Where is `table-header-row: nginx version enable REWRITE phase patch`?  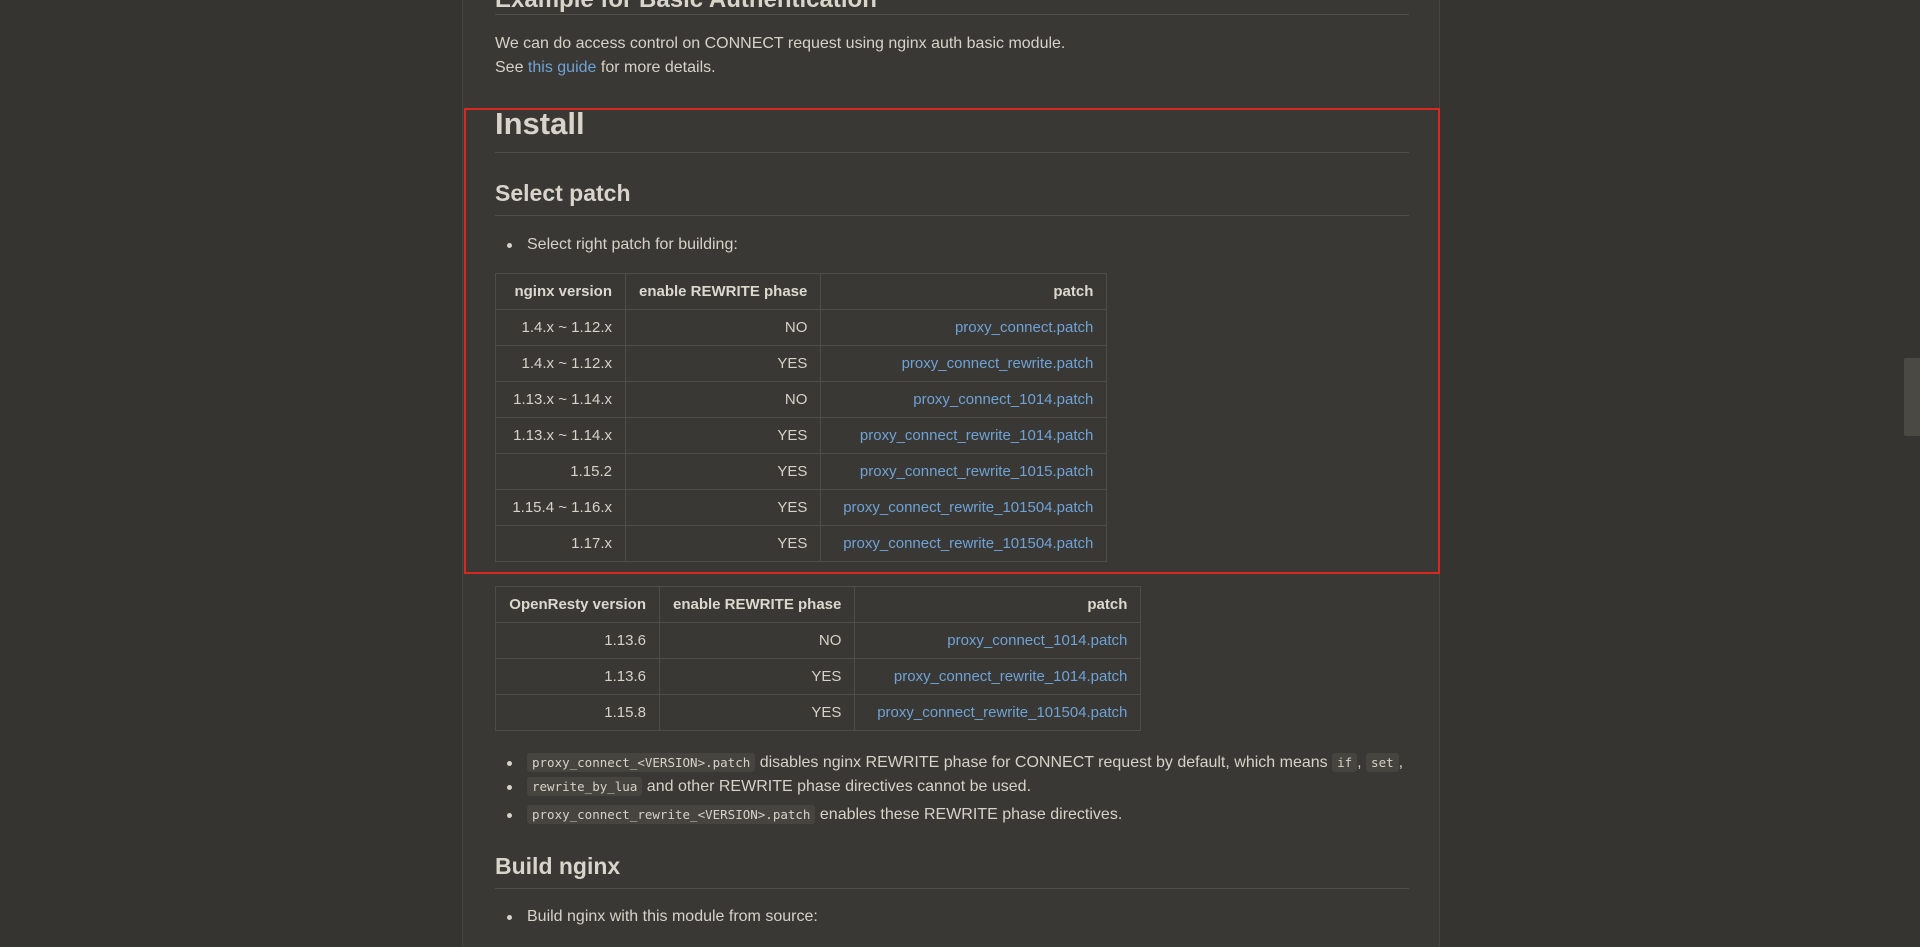 table-header-row: nginx version enable REWRITE phase patch is located at coordinates (801, 291).